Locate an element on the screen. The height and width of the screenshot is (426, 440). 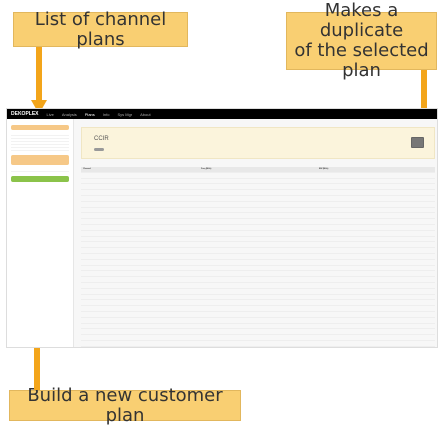
callout-duplicate-line2: of the selected plan is located at coordinates (361, 60).